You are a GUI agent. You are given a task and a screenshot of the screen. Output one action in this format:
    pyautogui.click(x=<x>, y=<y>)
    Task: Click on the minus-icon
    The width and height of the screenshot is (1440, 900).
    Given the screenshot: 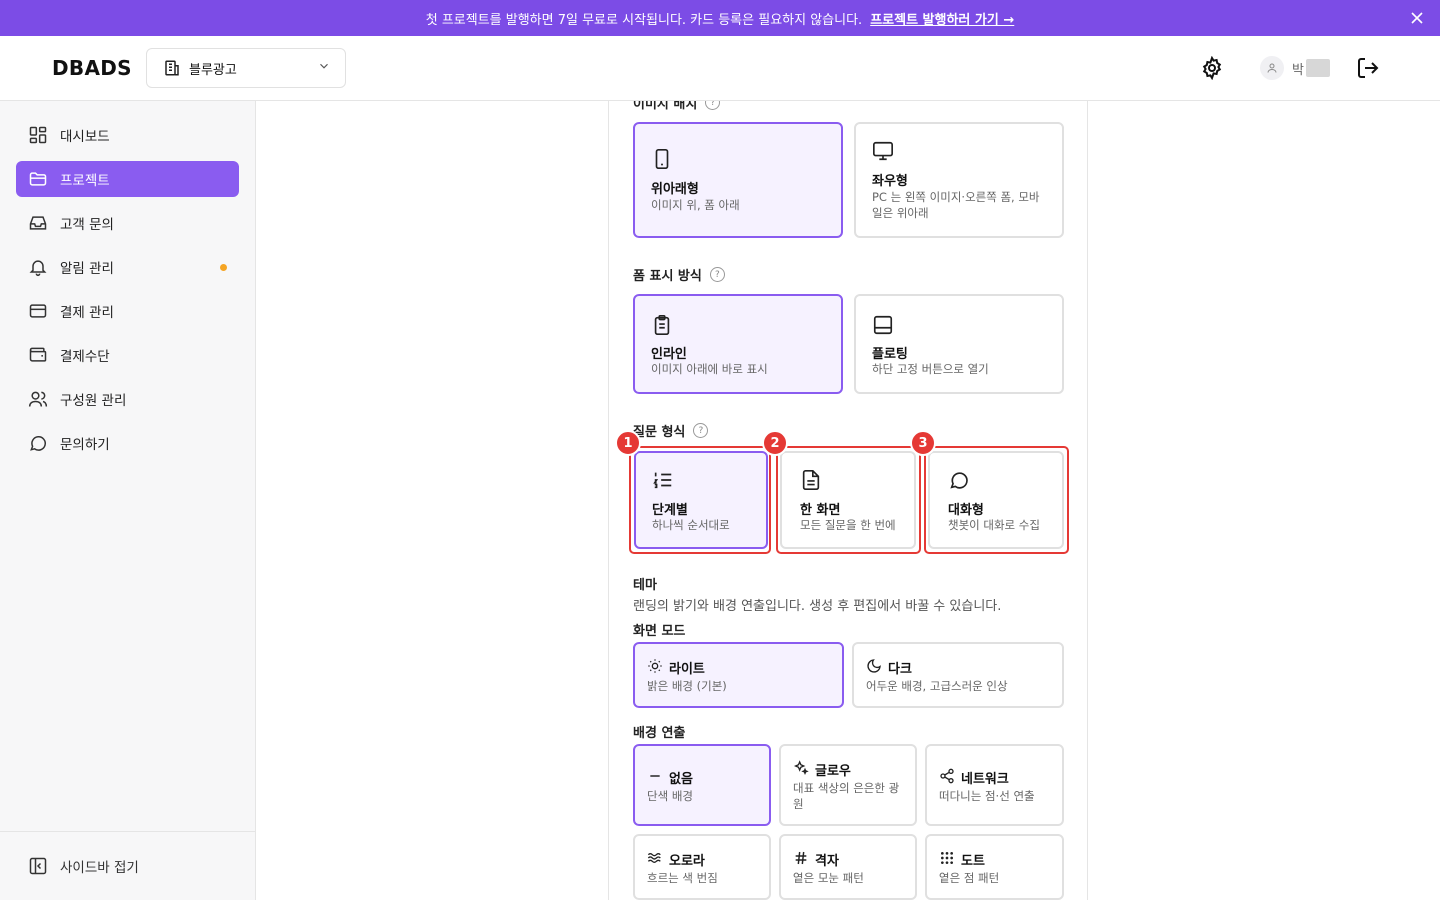 What is the action you would take?
    pyautogui.click(x=655, y=776)
    